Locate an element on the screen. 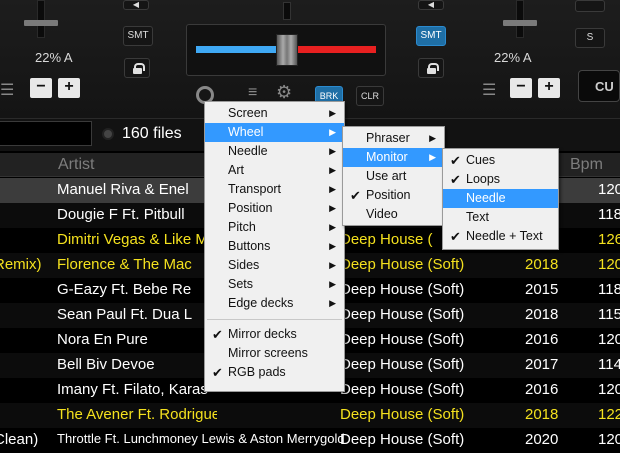 Image resolution: width=620 pixels, height=453 pixels. menu-main-item: Art ▶ is located at coordinates (274, 170).